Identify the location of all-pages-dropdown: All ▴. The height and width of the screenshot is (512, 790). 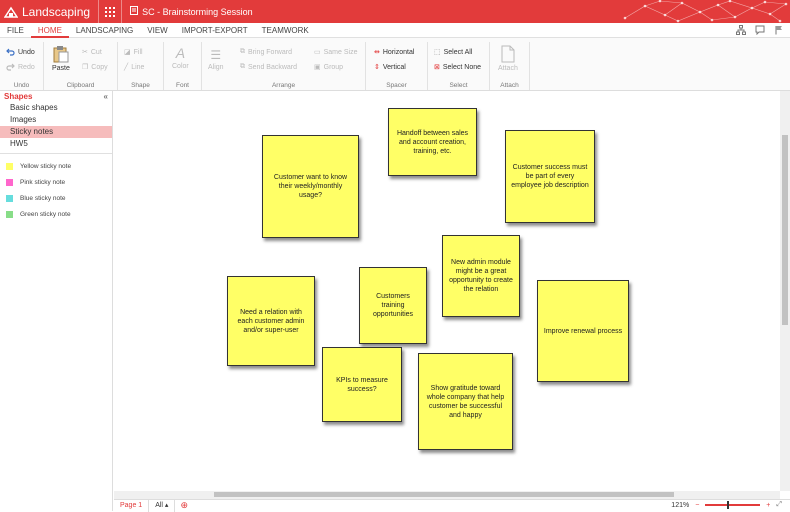
(162, 505).